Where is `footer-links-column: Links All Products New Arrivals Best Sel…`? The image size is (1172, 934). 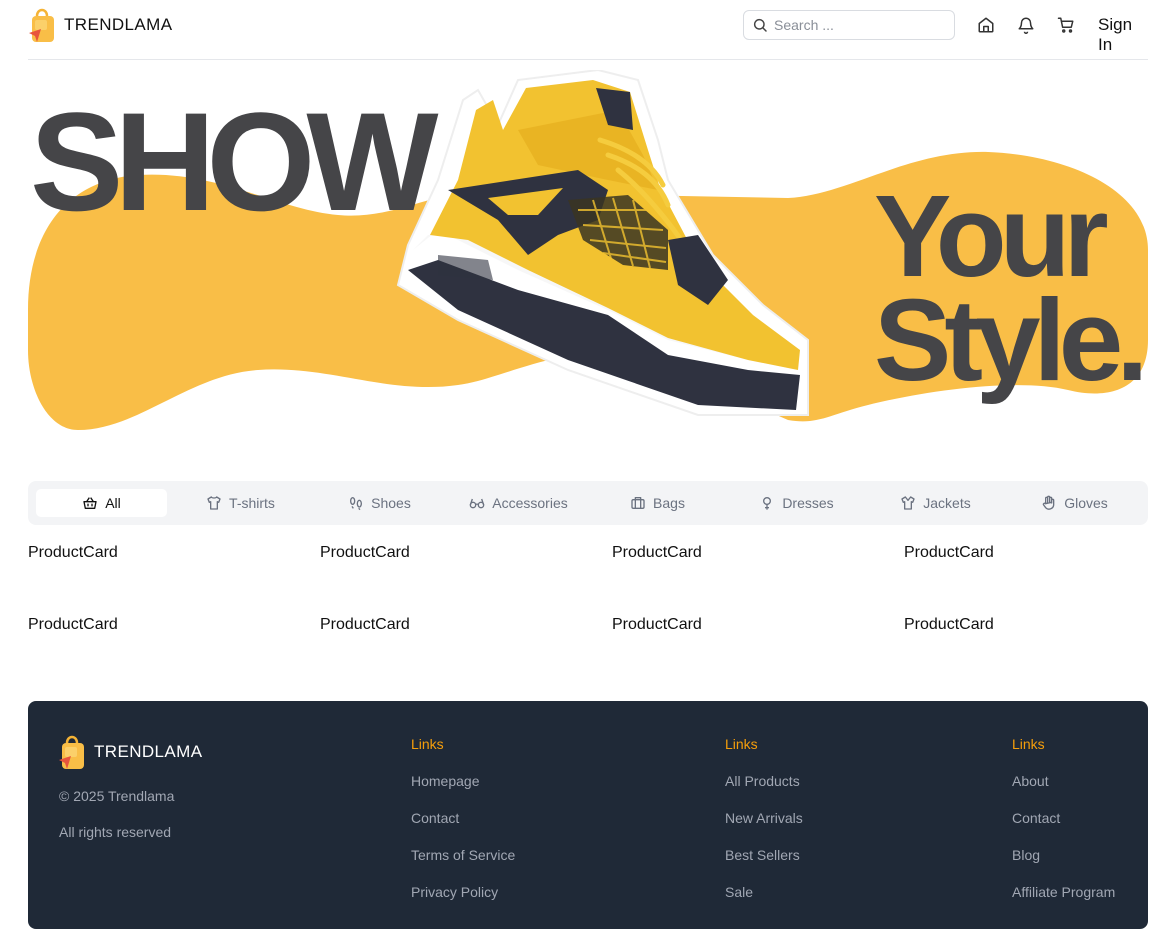
footer-links-column: Links All Products New Arrivals Best Sel… is located at coordinates (764, 828).